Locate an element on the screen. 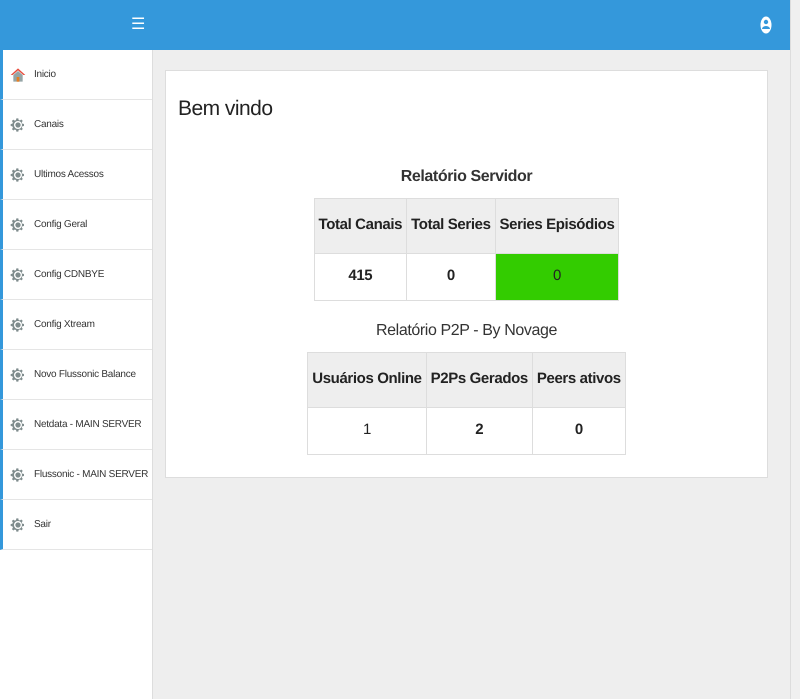  column-header: Peers ativos is located at coordinates (579, 379).